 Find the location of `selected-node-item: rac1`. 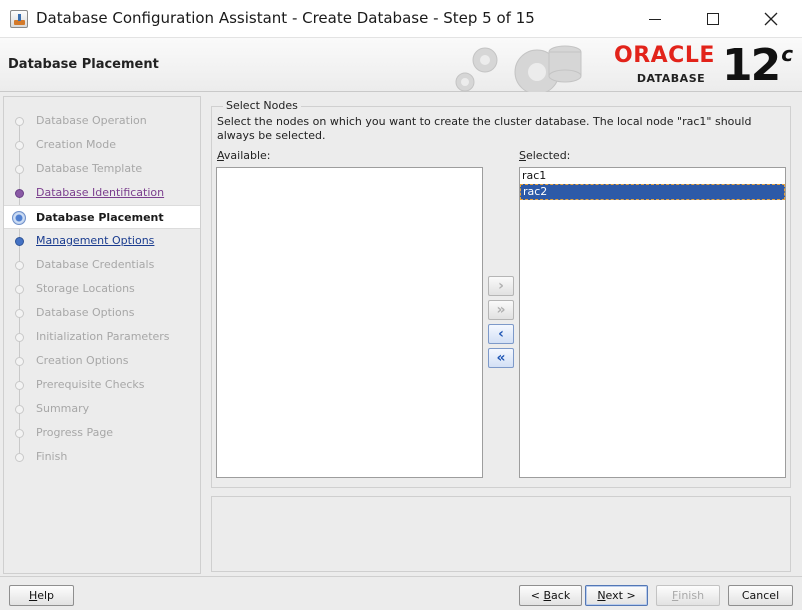

selected-node-item: rac1 is located at coordinates (652, 176).